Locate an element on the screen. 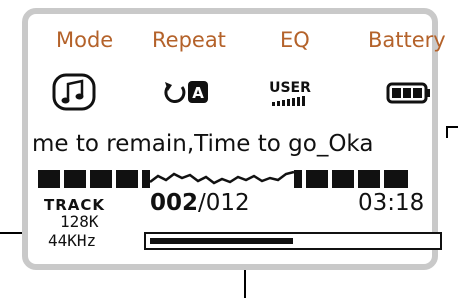 This screenshot has width=458, height=298. callout-line-title-vertical is located at coordinates (447, 132).